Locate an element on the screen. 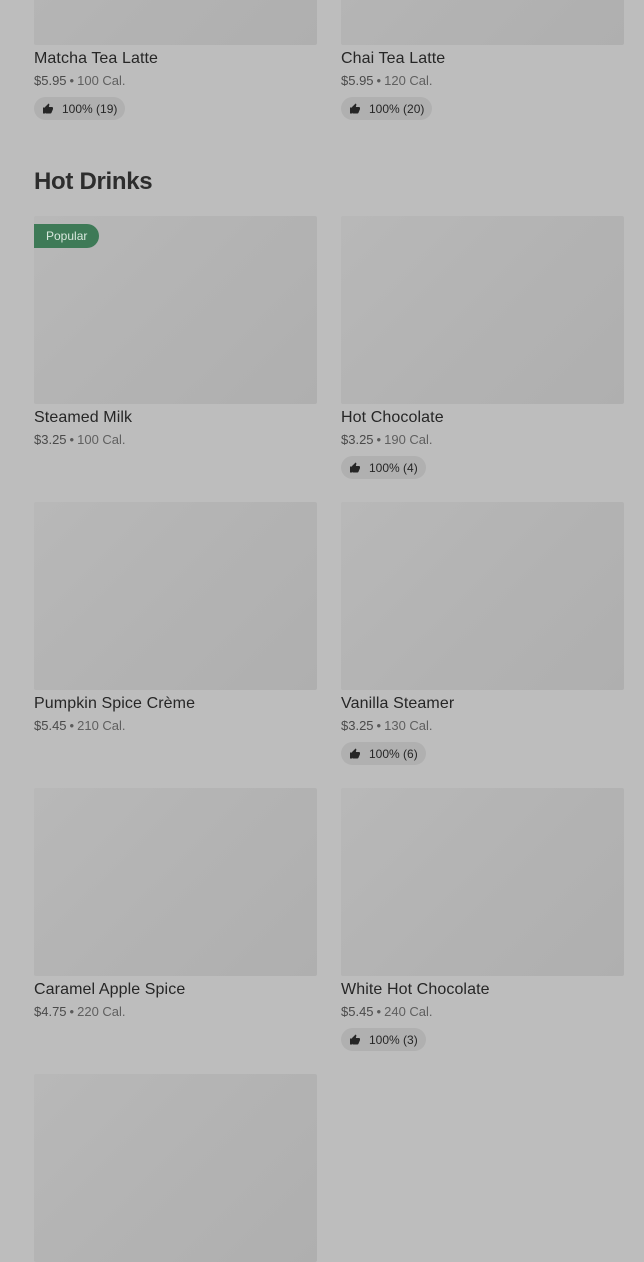  rating-badge: 100% (20) is located at coordinates (387, 108).